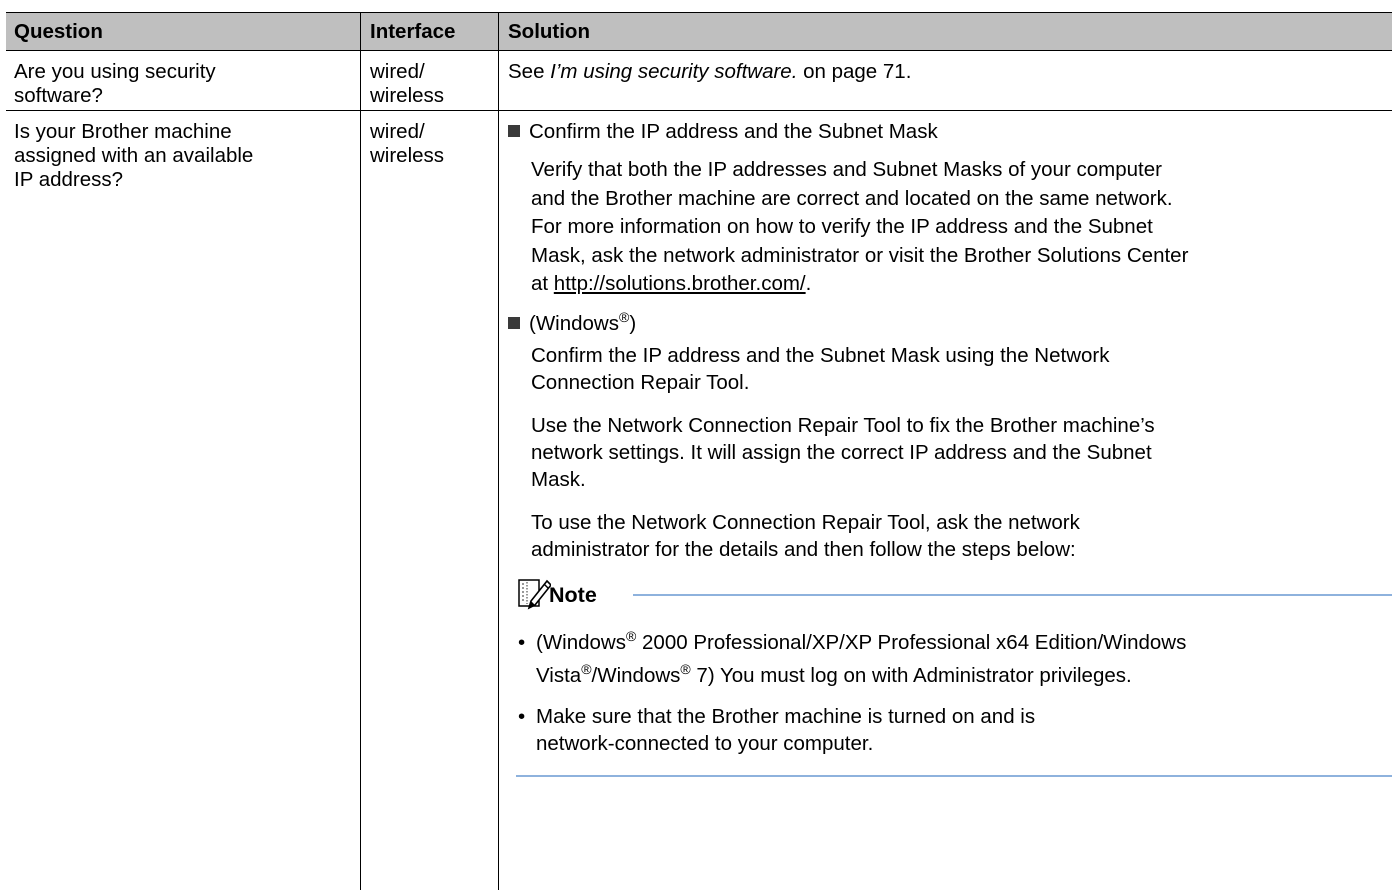 The height and width of the screenshot is (890, 1392). Describe the element at coordinates (699, 31) in the screenshot. I see `table-header: Question Interface Solution` at that location.